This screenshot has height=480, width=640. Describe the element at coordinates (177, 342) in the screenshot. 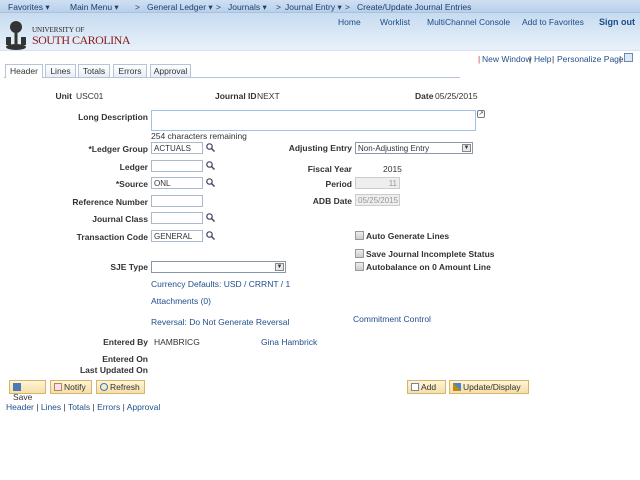

I see `entered-by-value: HAMBRICG` at that location.